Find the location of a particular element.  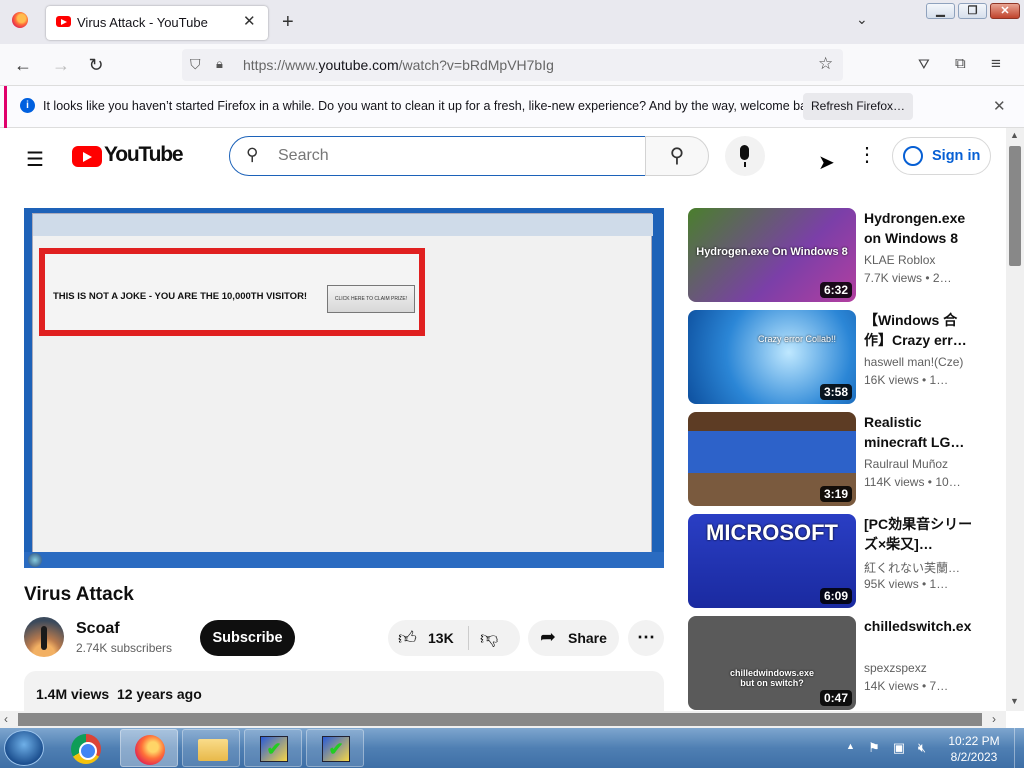

guide-menu-icon: ☰ is located at coordinates (35, 159).